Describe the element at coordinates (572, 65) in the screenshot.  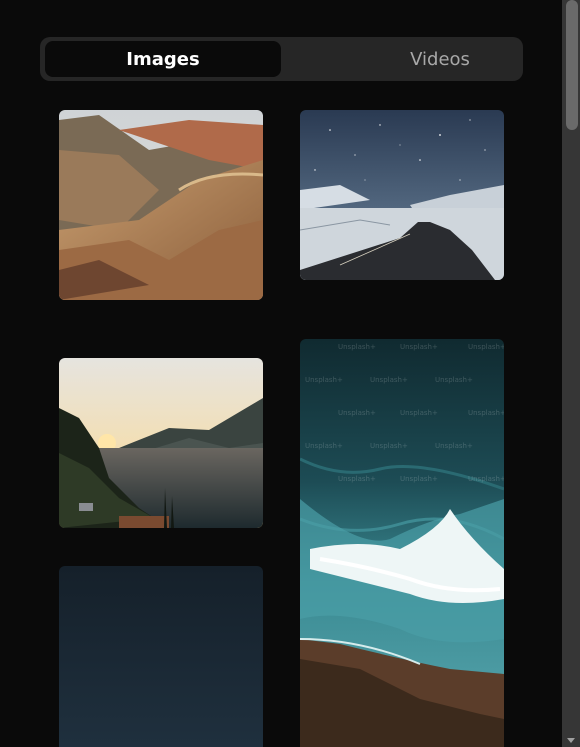
I see `scrollbar-thumb` at that location.